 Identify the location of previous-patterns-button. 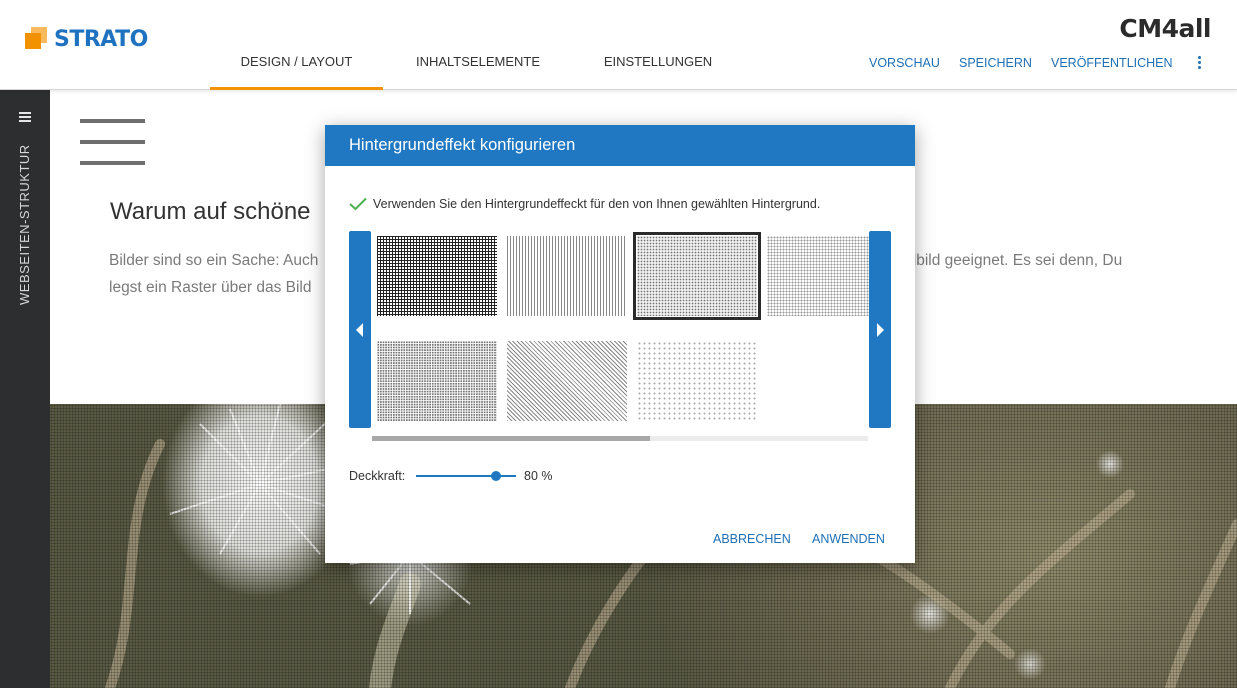
(360, 329).